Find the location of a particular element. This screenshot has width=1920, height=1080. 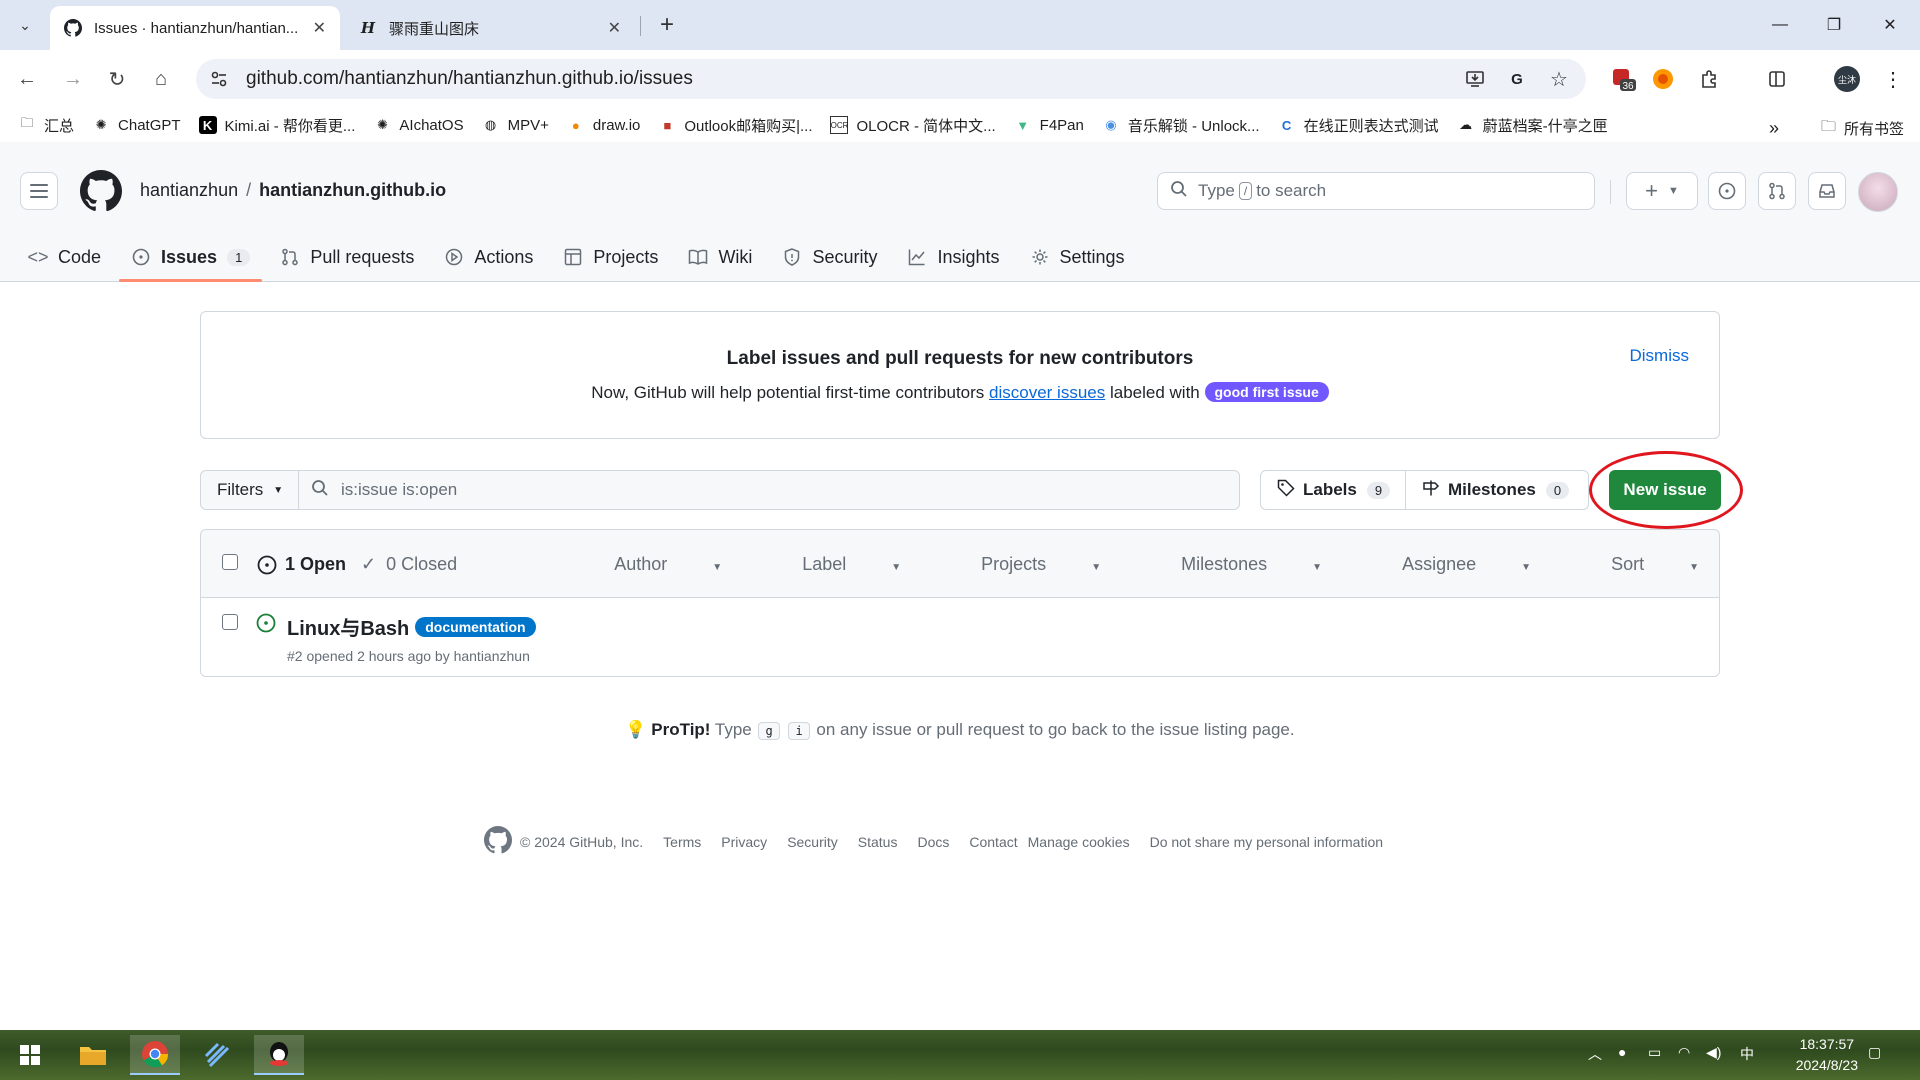

tab-settings: Settings is located at coordinates (1077, 257).